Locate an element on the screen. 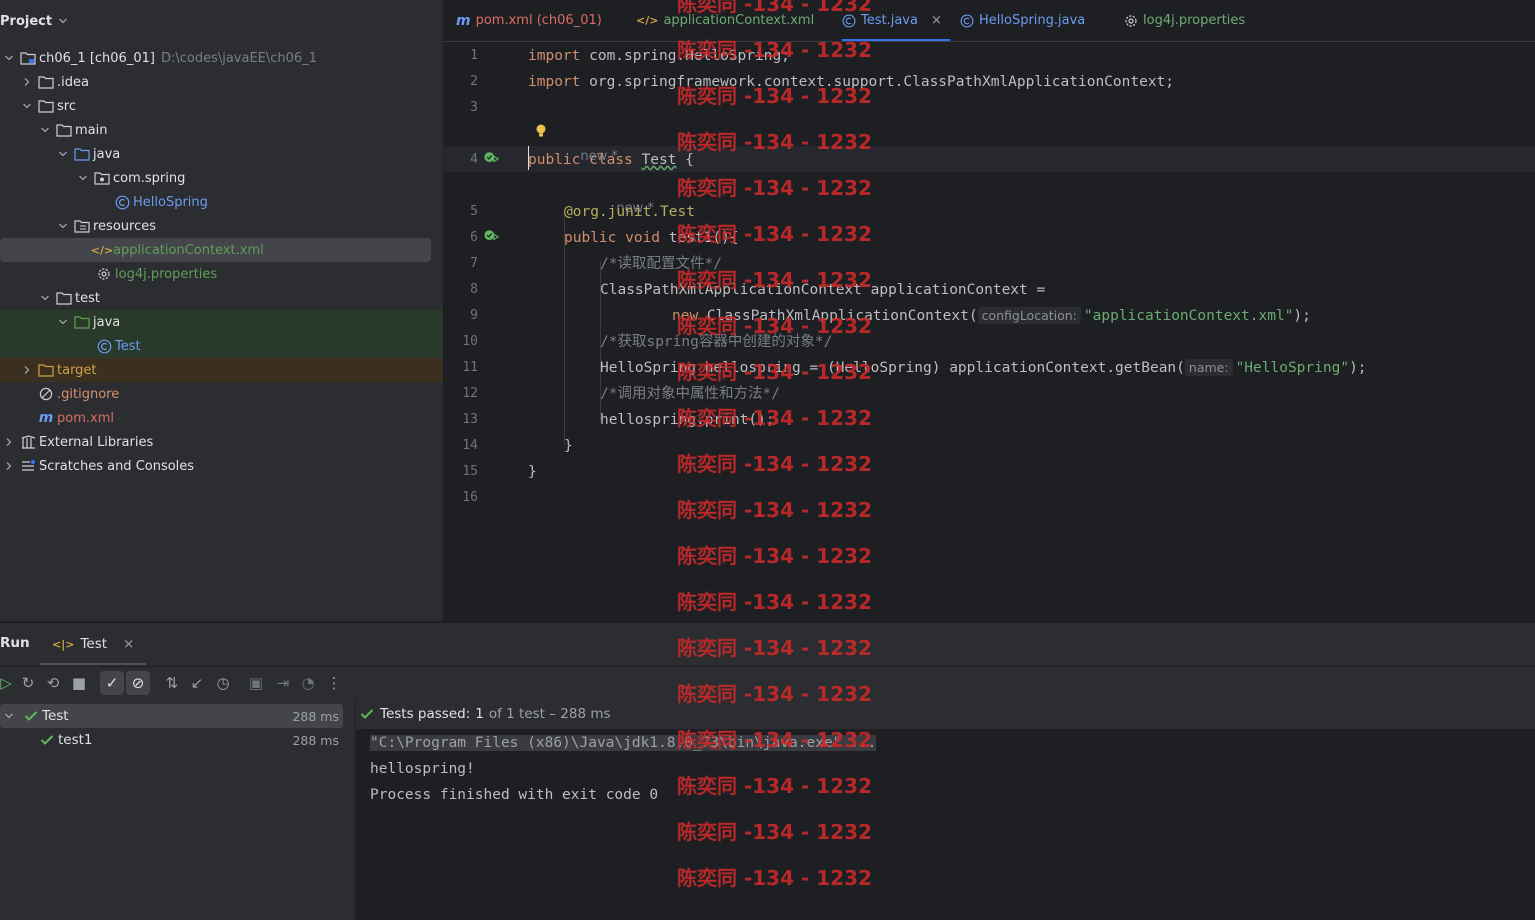  tree-item-applicationcontext-xml: </> applicationContext.xml is located at coordinates (215, 250).